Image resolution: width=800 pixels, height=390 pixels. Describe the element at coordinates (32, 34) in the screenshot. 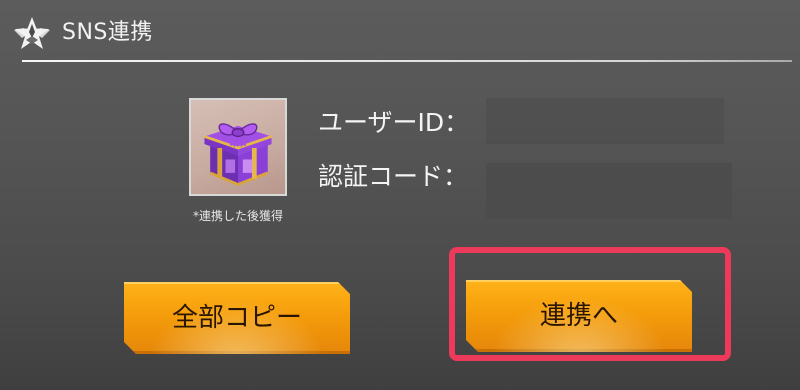

I see `star-emblem-icon` at that location.